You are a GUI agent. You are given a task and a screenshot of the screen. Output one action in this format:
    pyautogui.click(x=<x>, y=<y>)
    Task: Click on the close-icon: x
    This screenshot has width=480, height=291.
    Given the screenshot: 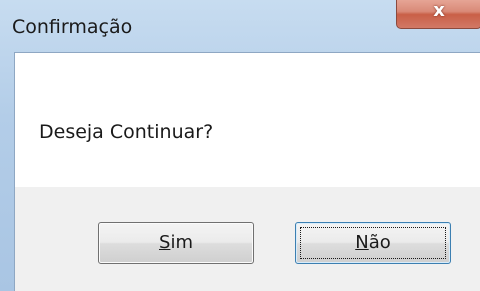 What is the action you would take?
    pyautogui.click(x=439, y=10)
    